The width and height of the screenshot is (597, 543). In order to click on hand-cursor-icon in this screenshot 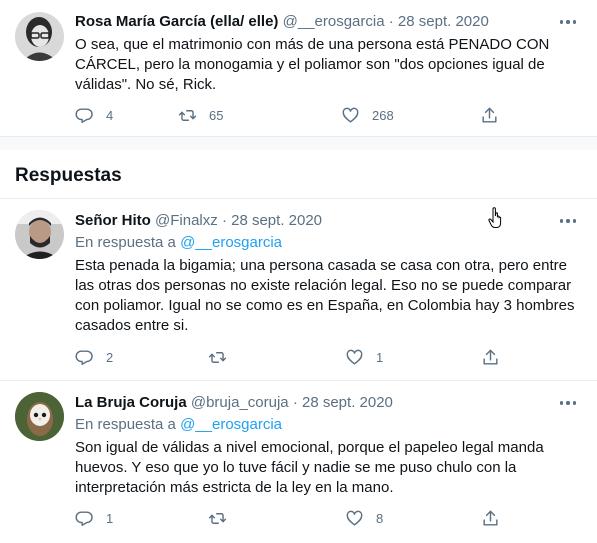, I will do `click(495, 217)`.